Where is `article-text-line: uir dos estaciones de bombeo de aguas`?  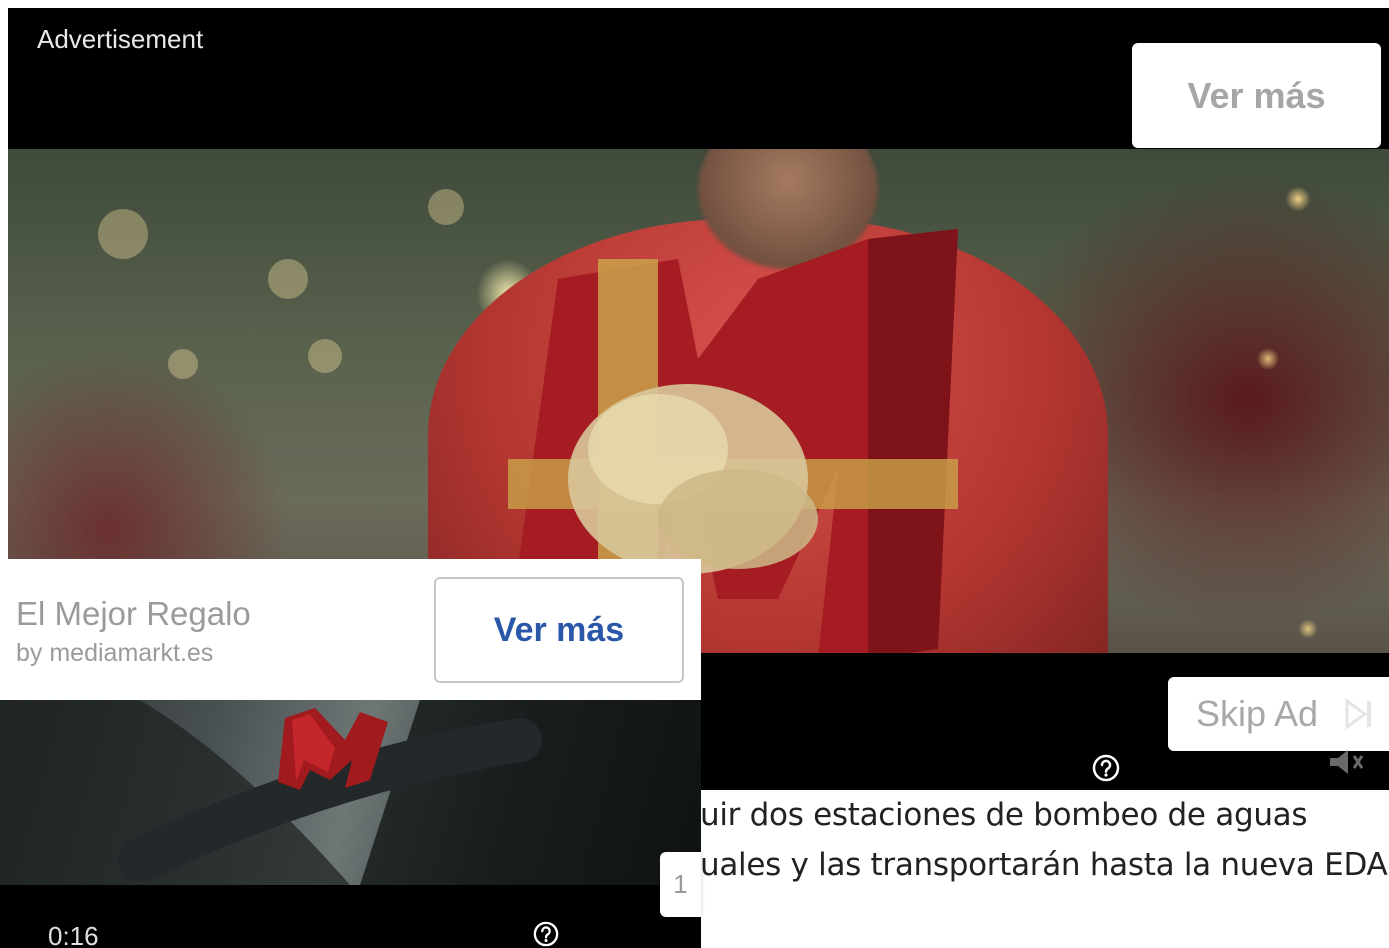
article-text-line: uir dos estaciones de bombeo de aguas is located at coordinates (1004, 815).